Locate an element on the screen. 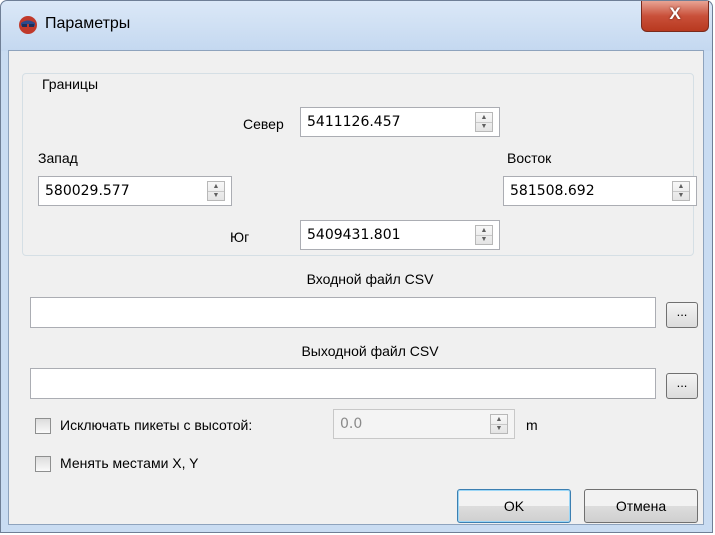 This screenshot has width=715, height=535. exclude-checkbox is located at coordinates (43, 426).